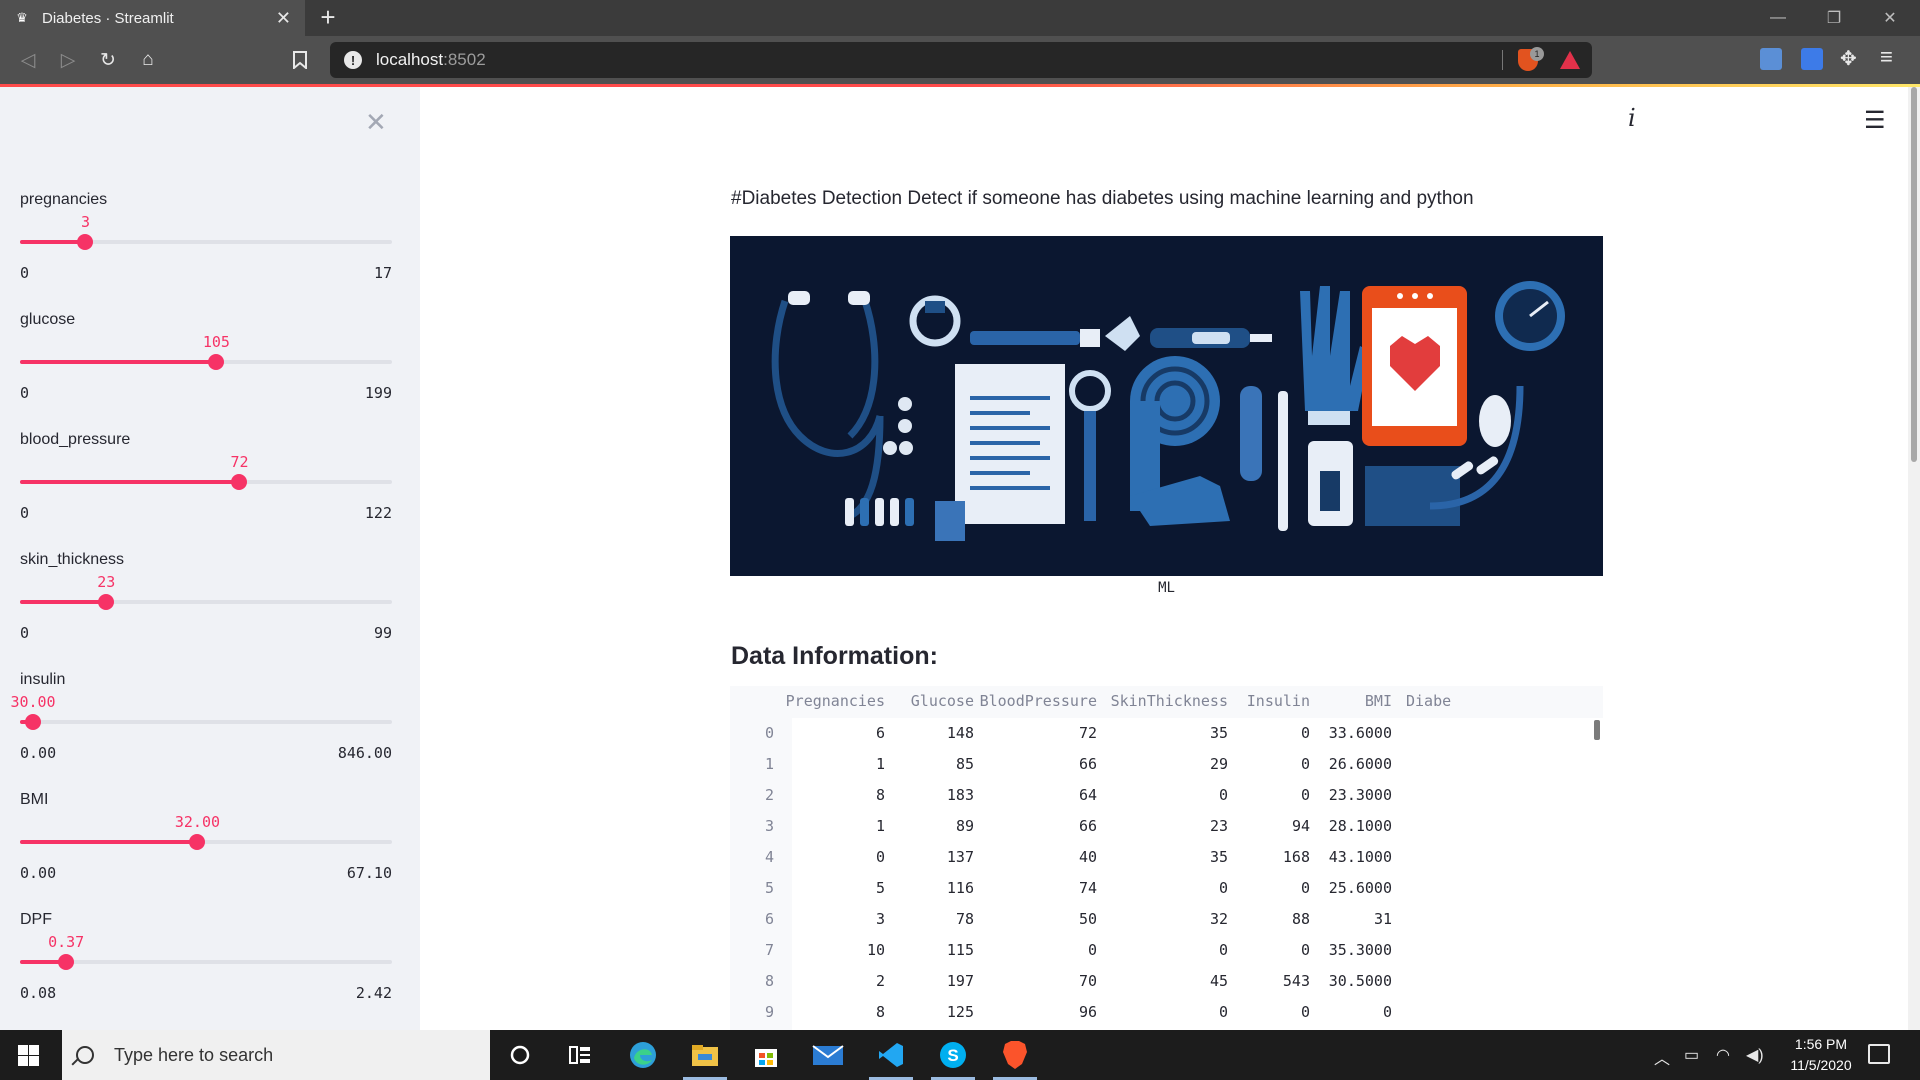 Image resolution: width=1920 pixels, height=1080 pixels. Describe the element at coordinates (1352, 764) in the screenshot. I see `table-cell: 26.6000` at that location.